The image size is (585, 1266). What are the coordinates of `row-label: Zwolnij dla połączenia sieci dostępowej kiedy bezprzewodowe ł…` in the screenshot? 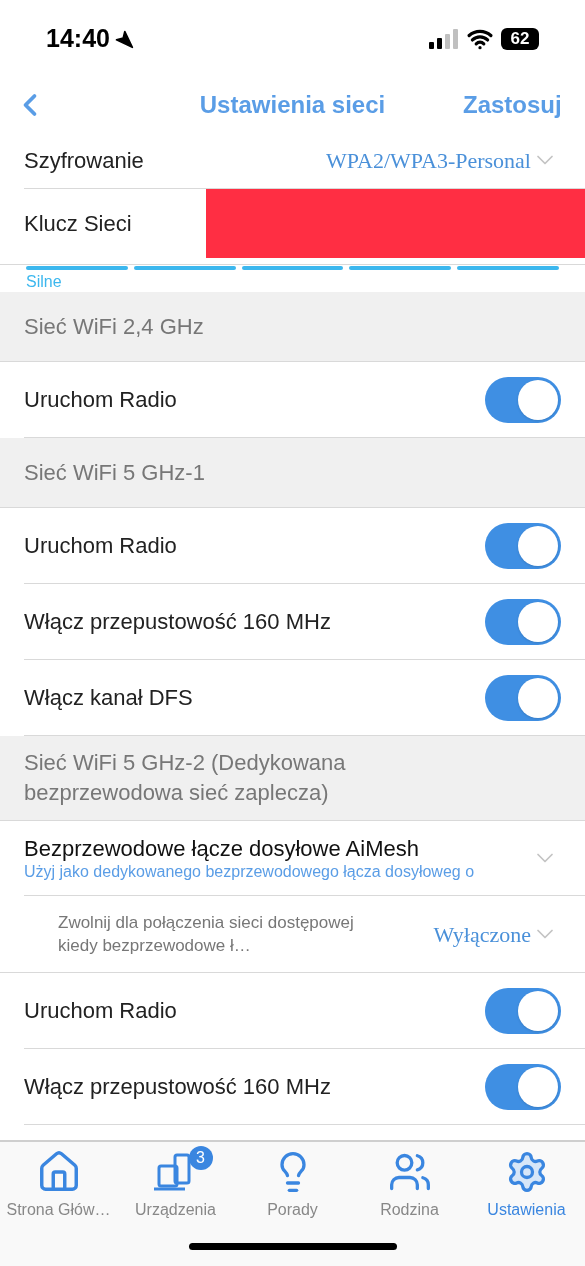 It's located at (206, 934).